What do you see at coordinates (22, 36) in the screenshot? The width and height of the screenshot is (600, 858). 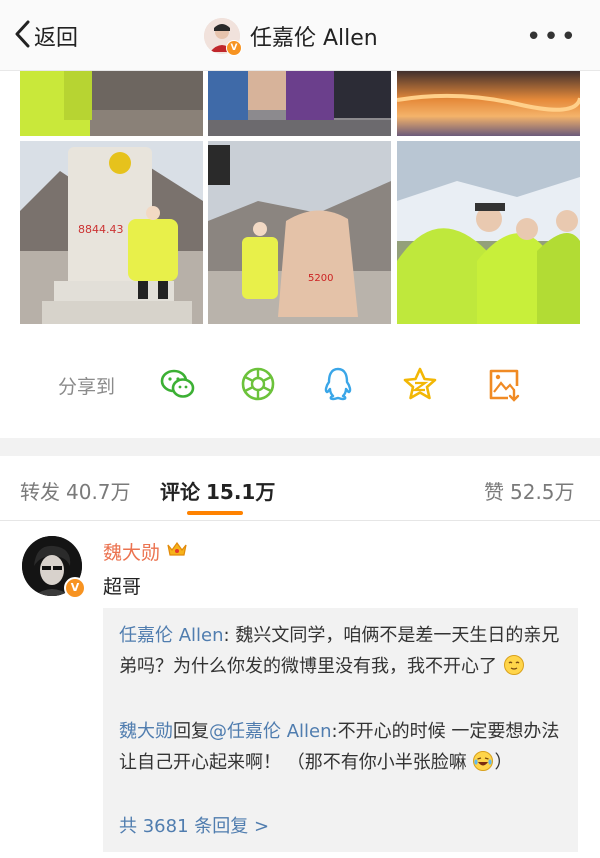 I see `chevron-left-icon` at bounding box center [22, 36].